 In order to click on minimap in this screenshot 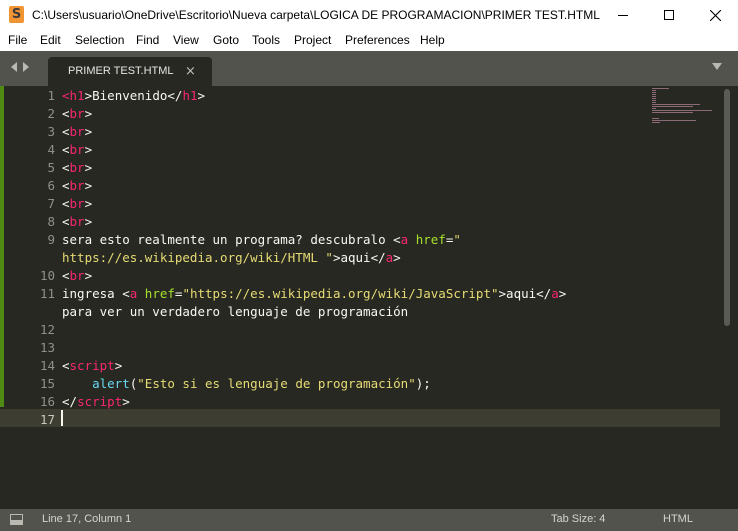, I will do `click(687, 106)`.